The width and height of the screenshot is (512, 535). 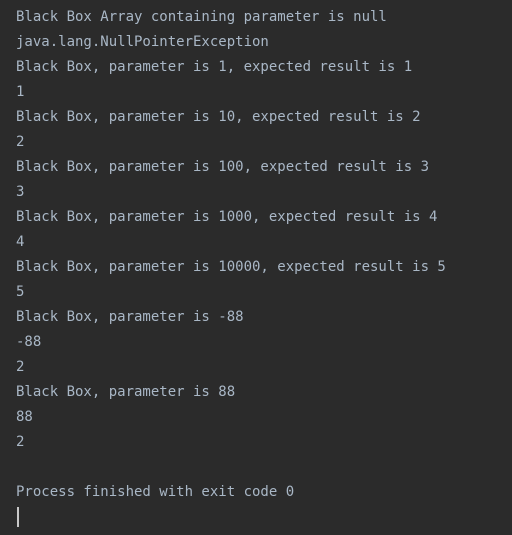 What do you see at coordinates (20, 242) in the screenshot?
I see `console-line: 4` at bounding box center [20, 242].